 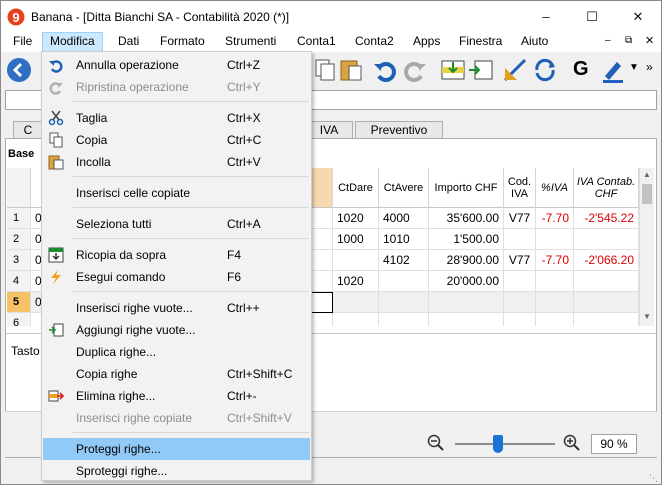 I want to click on recalculate-icon, so click(x=545, y=70).